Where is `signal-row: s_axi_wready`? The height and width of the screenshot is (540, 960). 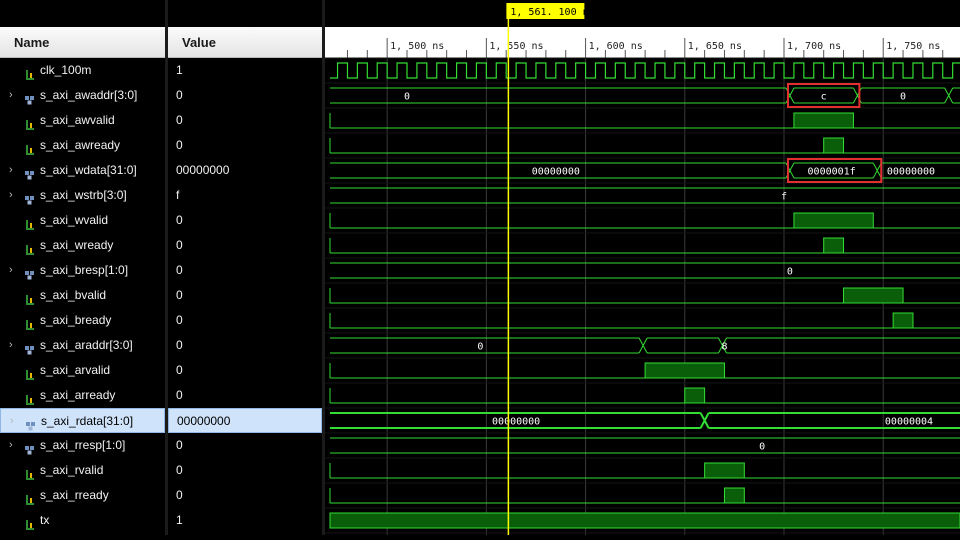 signal-row: s_axi_wready is located at coordinates (82, 245).